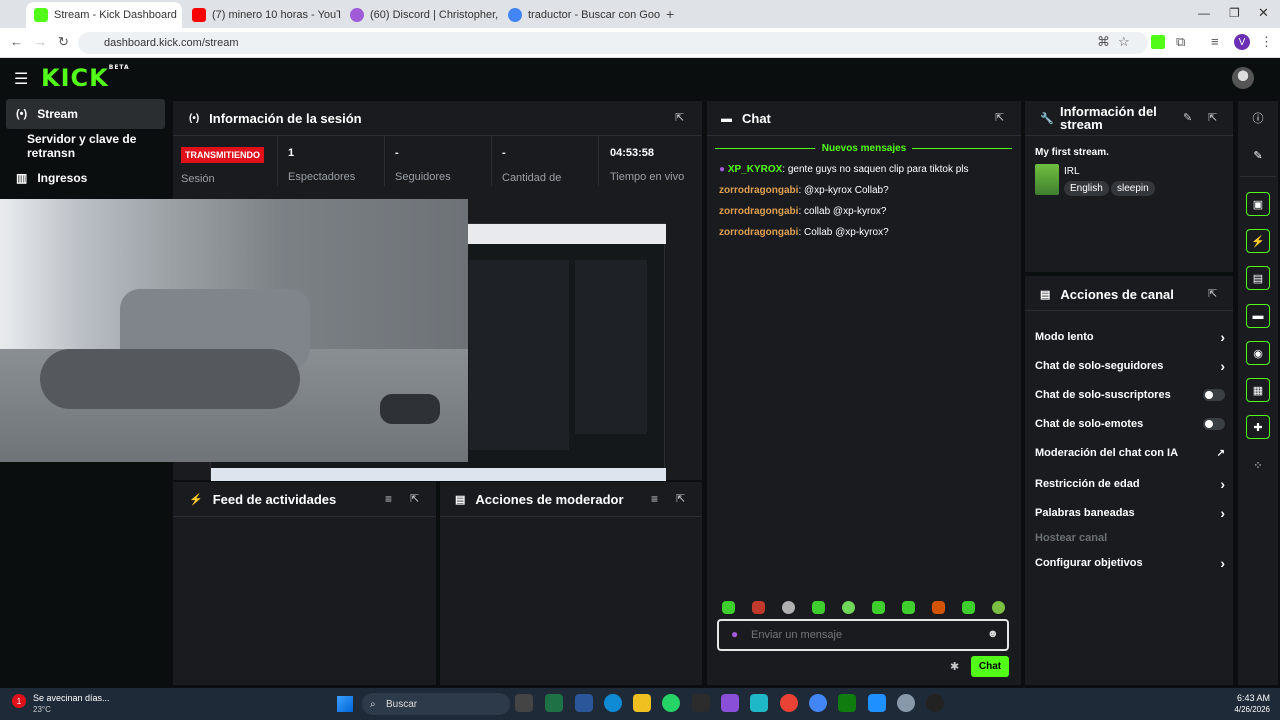  I want to click on sidebar-item-server-key: Servidor y clave de retransn, so click(85, 146).